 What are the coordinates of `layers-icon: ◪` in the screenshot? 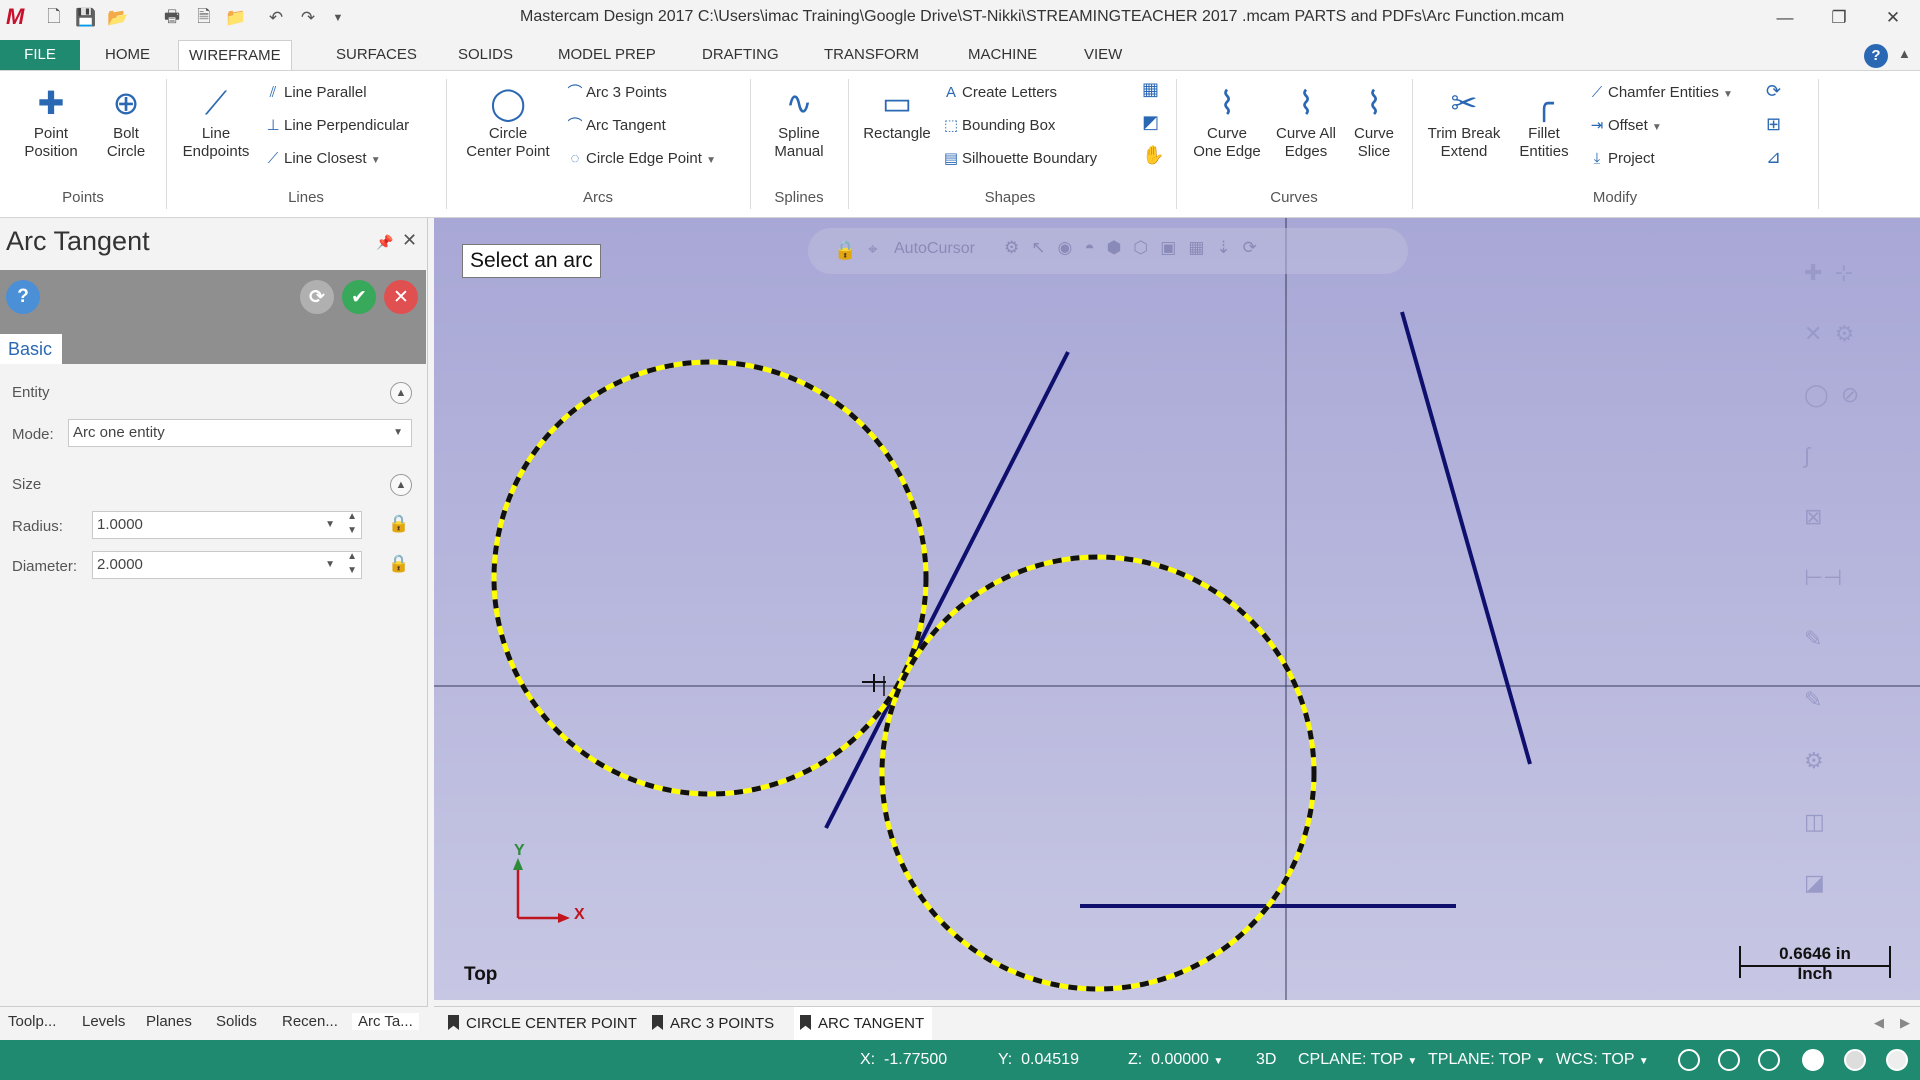 It's located at (1854, 882).